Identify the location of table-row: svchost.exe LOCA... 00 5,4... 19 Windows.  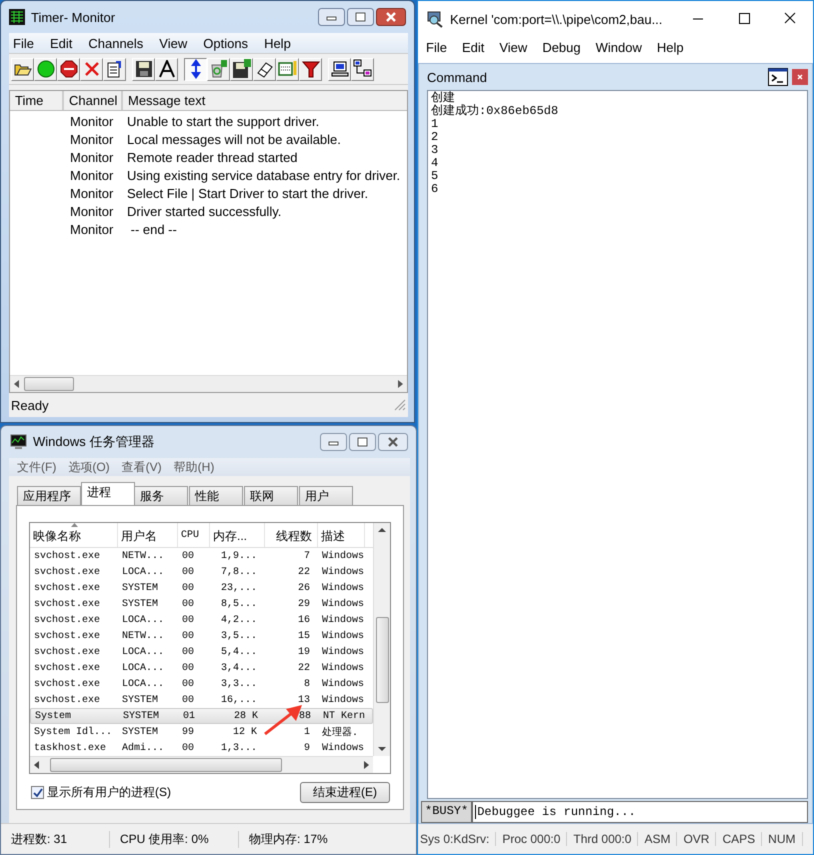
(201, 652).